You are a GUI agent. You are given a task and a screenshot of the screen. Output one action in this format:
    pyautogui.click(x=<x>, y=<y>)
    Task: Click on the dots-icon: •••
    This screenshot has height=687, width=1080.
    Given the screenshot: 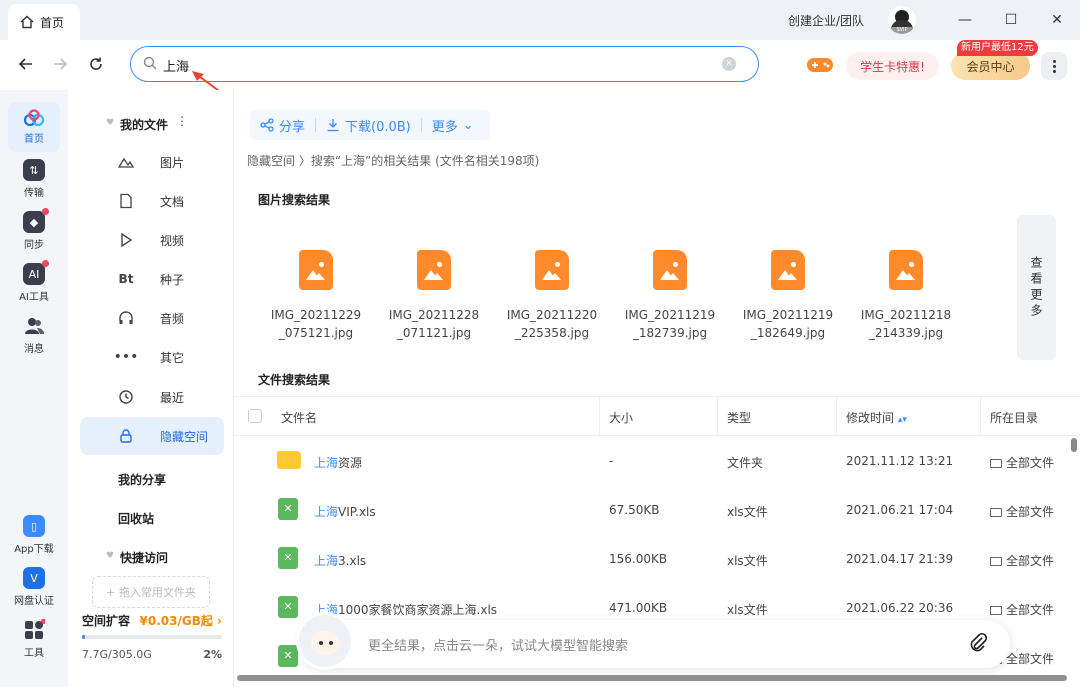 What is the action you would take?
    pyautogui.click(x=126, y=357)
    